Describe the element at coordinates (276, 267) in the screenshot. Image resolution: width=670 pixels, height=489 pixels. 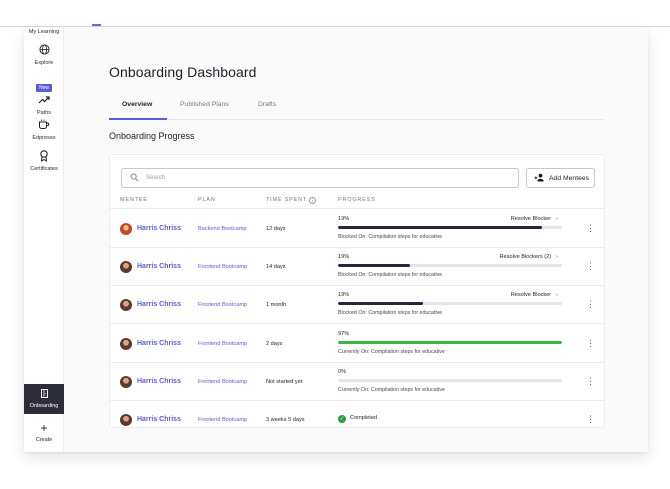
I see `time-spent: 14 days` at that location.